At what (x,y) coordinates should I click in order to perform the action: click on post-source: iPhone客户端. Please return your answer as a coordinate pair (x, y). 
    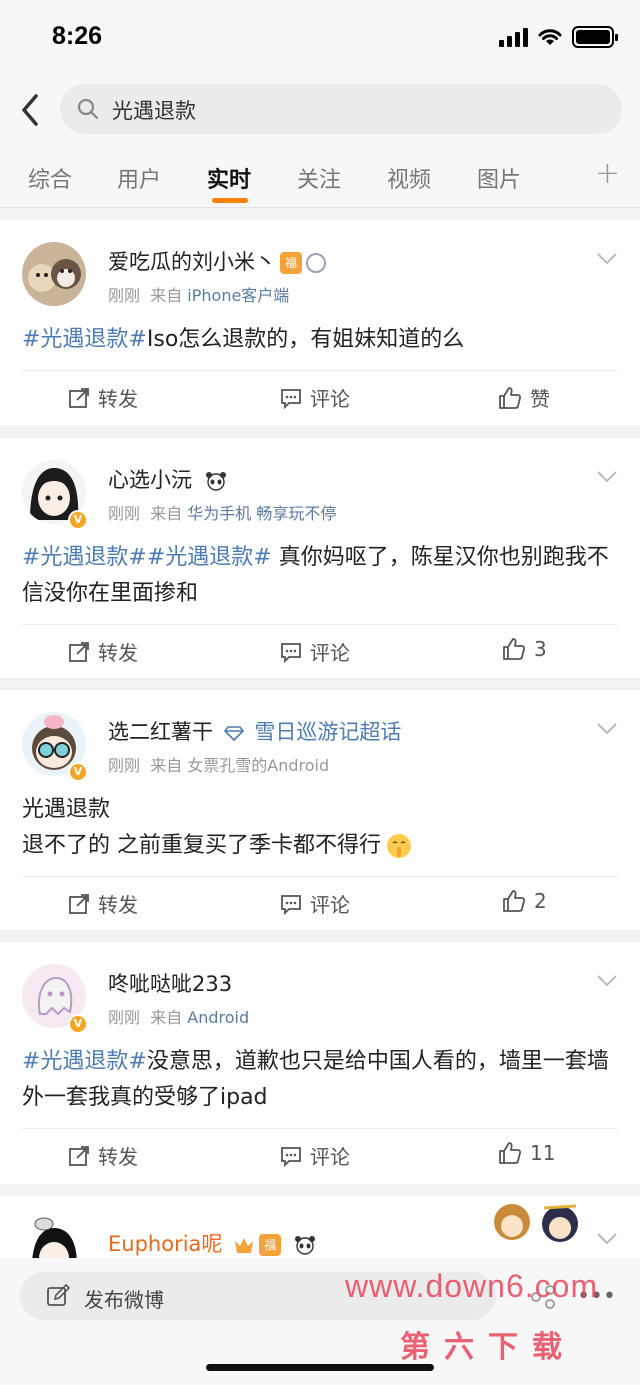
    Looking at the image, I should click on (238, 295).